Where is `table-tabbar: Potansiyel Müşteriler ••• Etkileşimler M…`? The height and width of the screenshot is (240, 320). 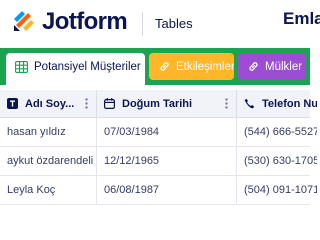
table-tabbar: Potansiyel Müşteriler ••• Etkileşimler M… is located at coordinates (155, 66).